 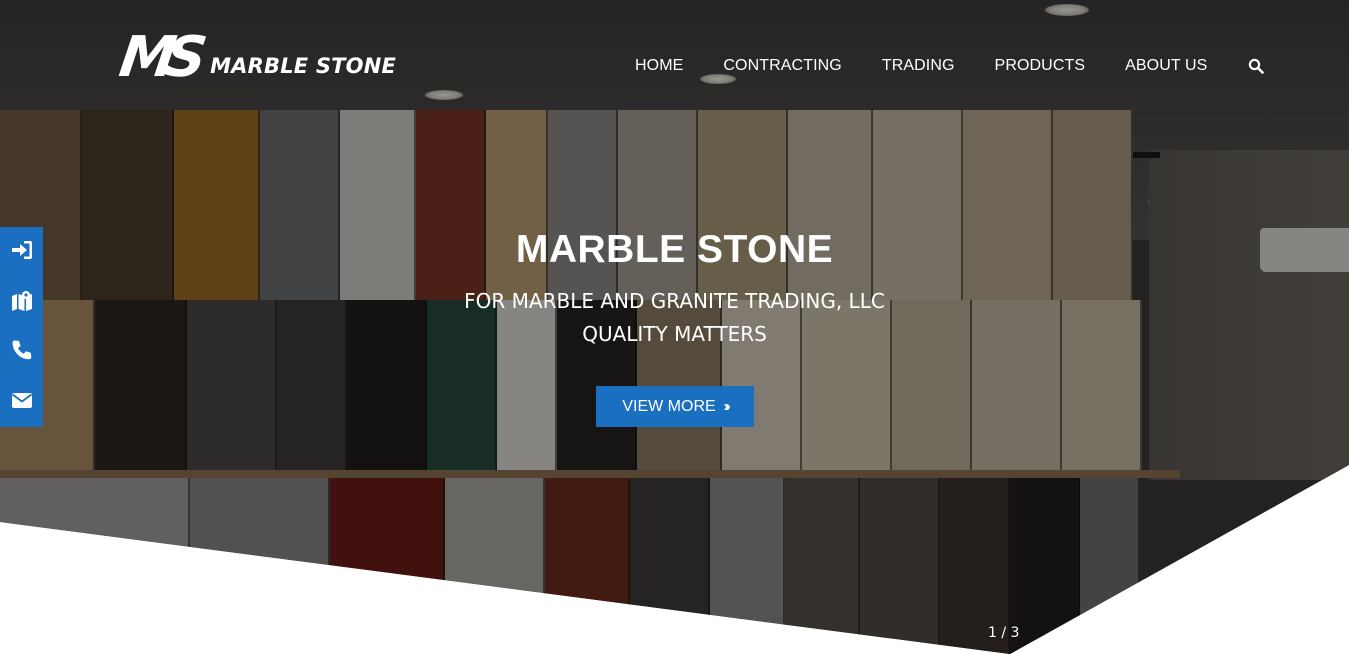 What do you see at coordinates (303, 66) in the screenshot?
I see `brand-name: MARBLE STONE` at bounding box center [303, 66].